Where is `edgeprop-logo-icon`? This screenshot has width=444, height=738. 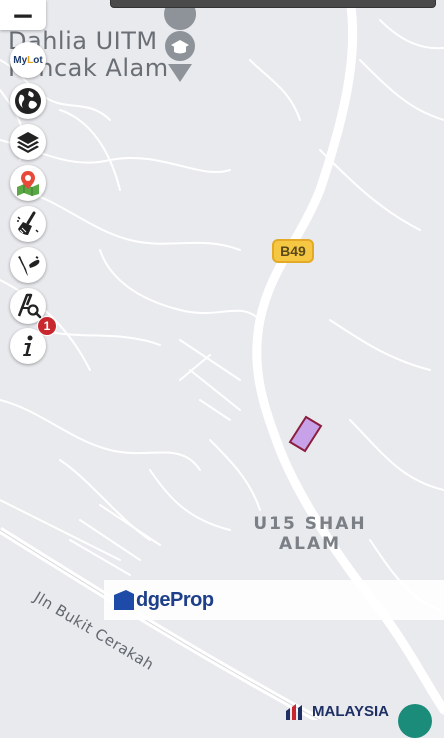 edgeprop-logo-icon is located at coordinates (124, 600).